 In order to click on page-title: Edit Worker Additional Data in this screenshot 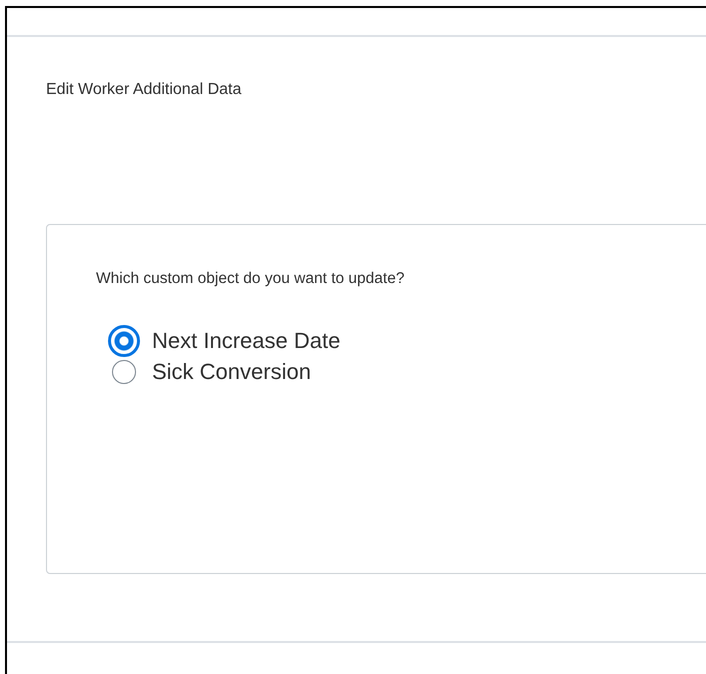, I will do `click(144, 90)`.